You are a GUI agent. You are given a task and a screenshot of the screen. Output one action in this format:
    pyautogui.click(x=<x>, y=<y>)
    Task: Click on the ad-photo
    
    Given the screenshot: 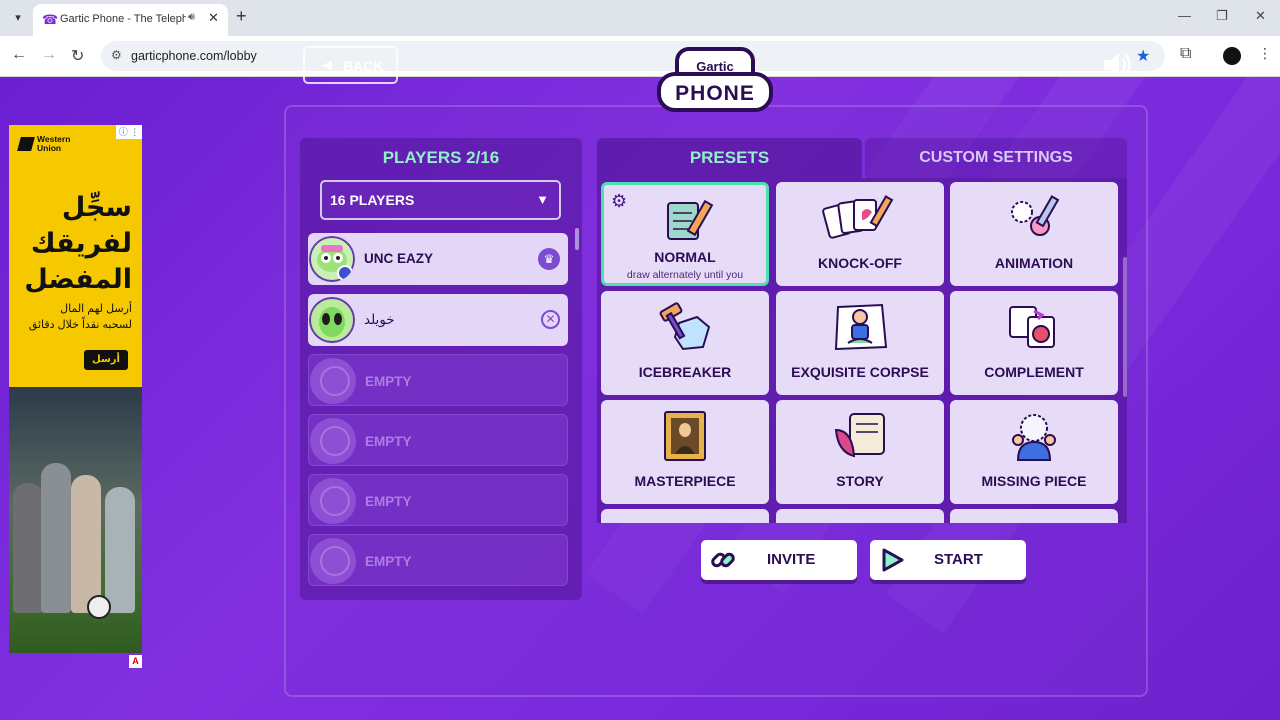 What is the action you would take?
    pyautogui.click(x=75, y=520)
    